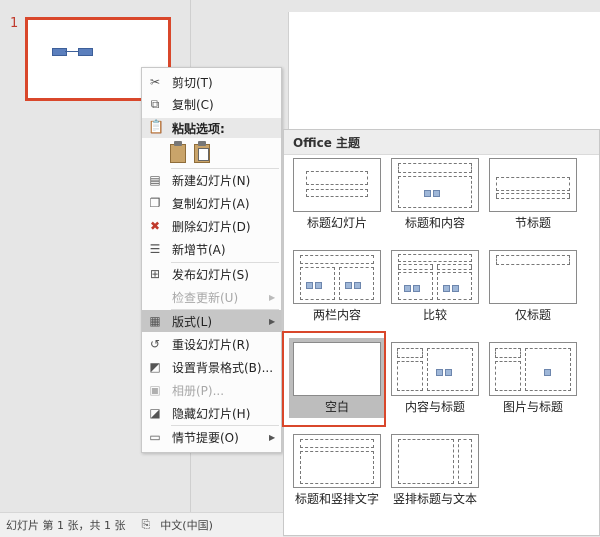  I want to click on layout-icon: ▦, so click(155, 321).